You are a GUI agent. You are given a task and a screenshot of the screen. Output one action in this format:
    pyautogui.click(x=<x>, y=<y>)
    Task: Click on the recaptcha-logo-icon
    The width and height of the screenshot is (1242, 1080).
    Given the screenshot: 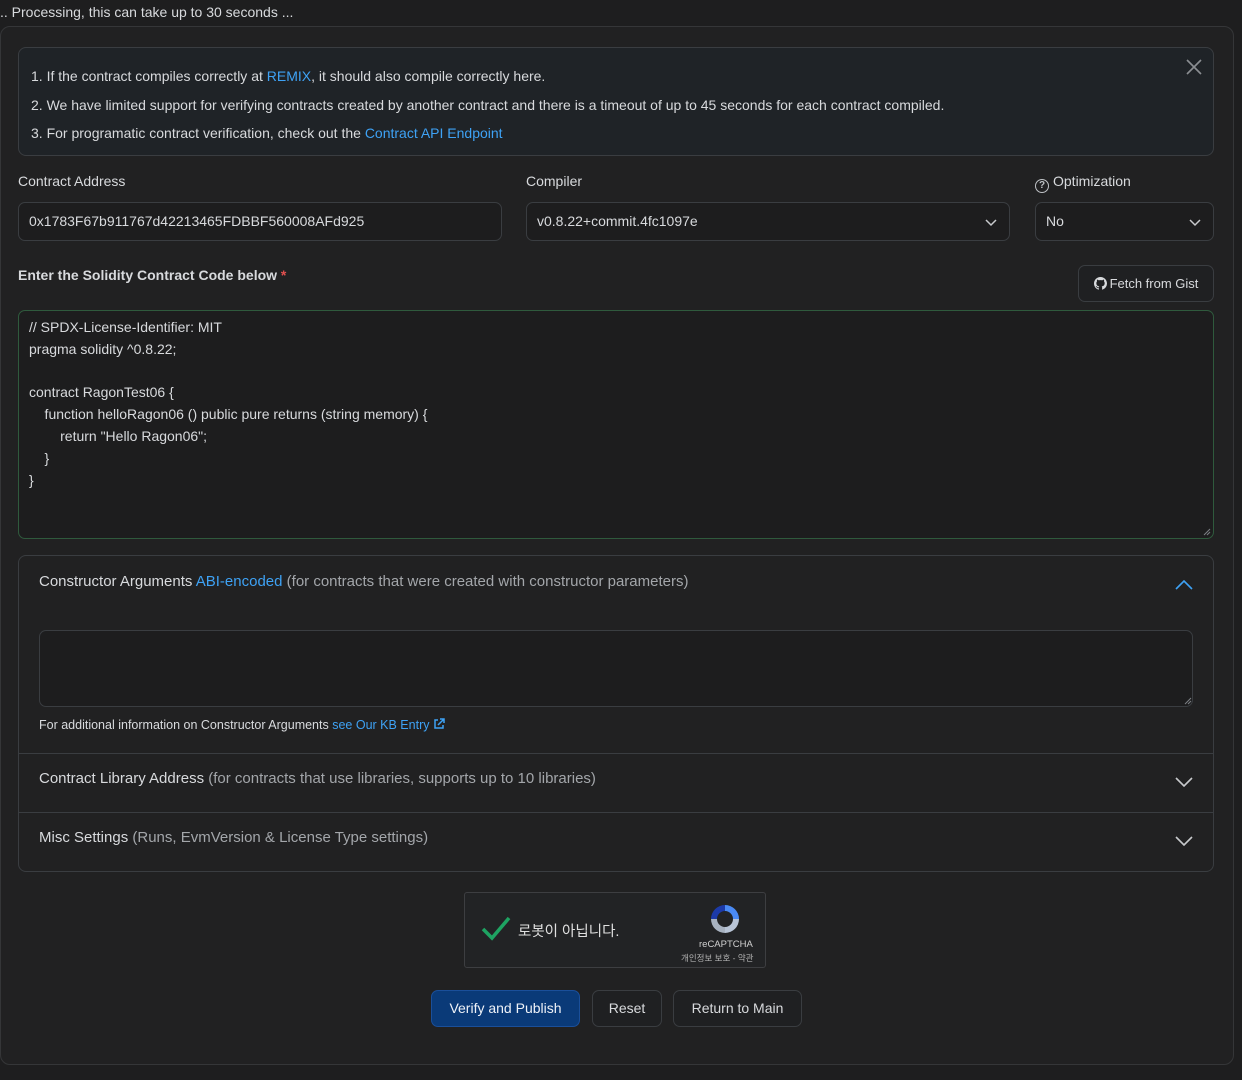 What is the action you would take?
    pyautogui.click(x=725, y=919)
    